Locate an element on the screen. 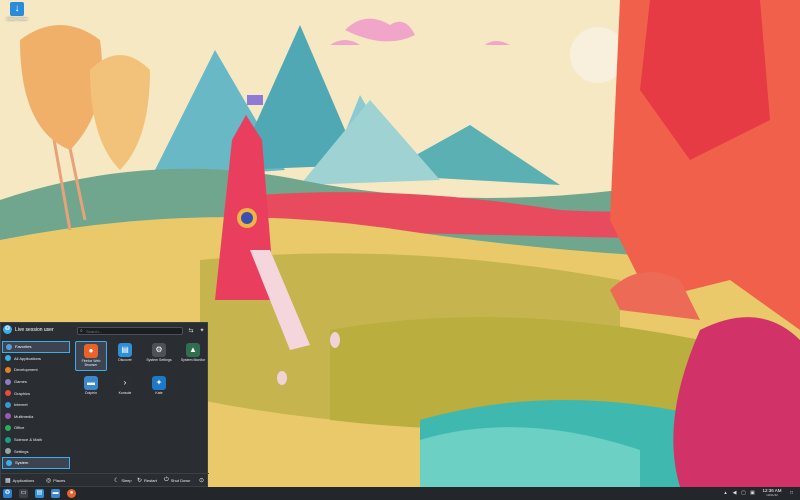 The width and height of the screenshot is (800, 500). category-item: Office is located at coordinates (36, 428).